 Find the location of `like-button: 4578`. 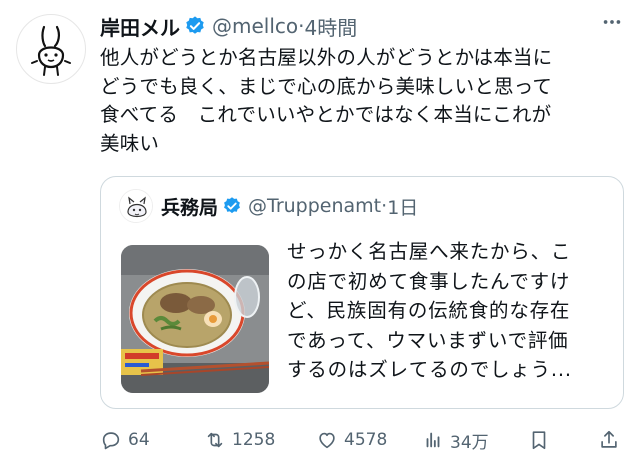

like-button: 4578 is located at coordinates (351, 440).